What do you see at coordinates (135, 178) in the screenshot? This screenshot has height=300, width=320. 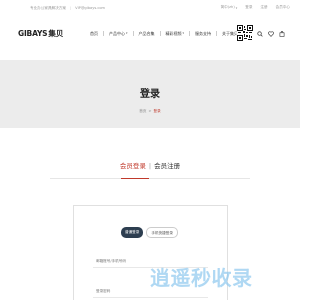 I see `active-tab-underline` at bounding box center [135, 178].